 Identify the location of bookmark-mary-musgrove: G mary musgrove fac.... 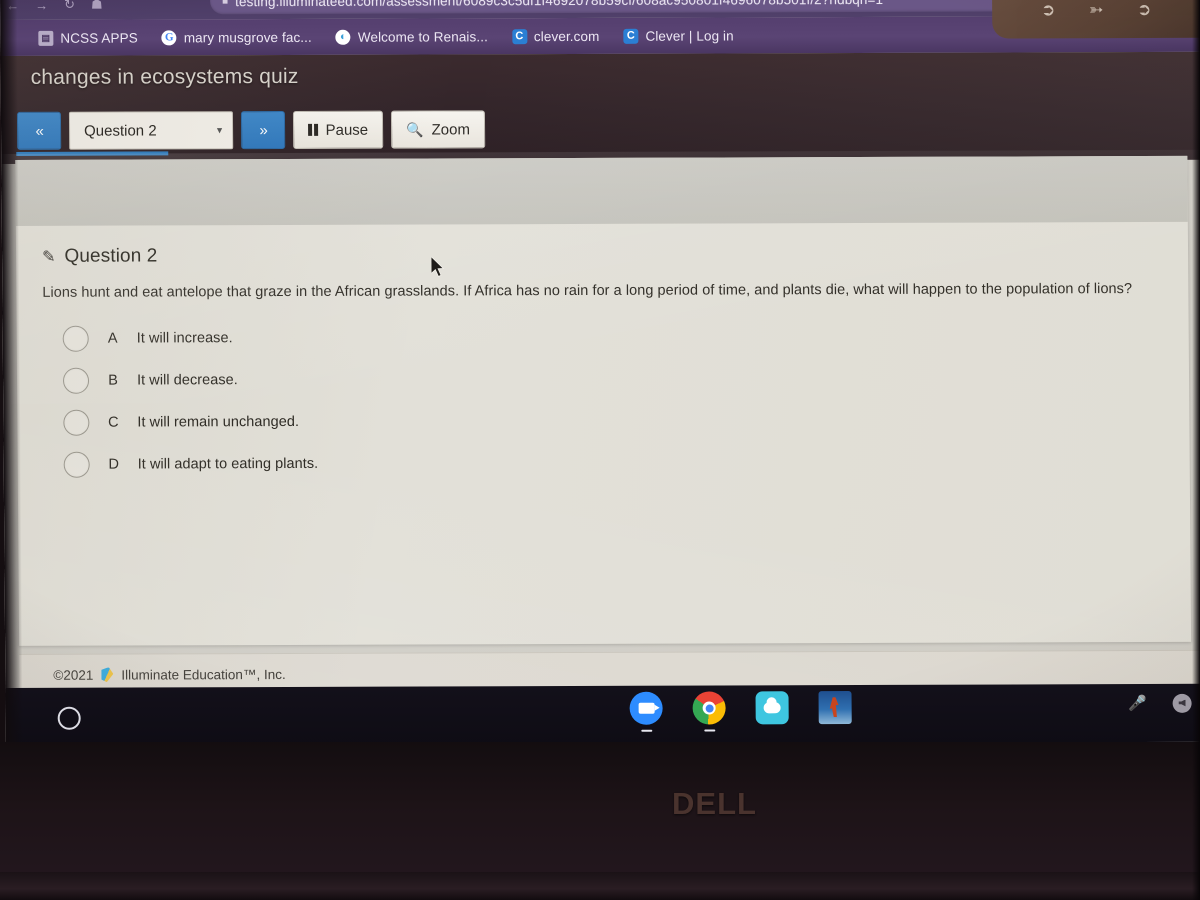
(237, 37).